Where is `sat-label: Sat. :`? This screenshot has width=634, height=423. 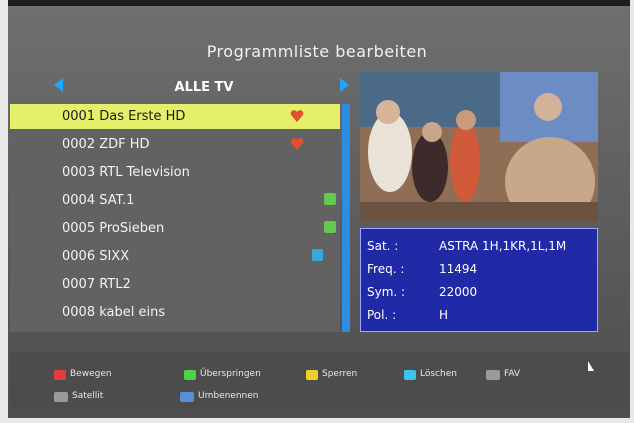
sat-label: Sat. : is located at coordinates (383, 246).